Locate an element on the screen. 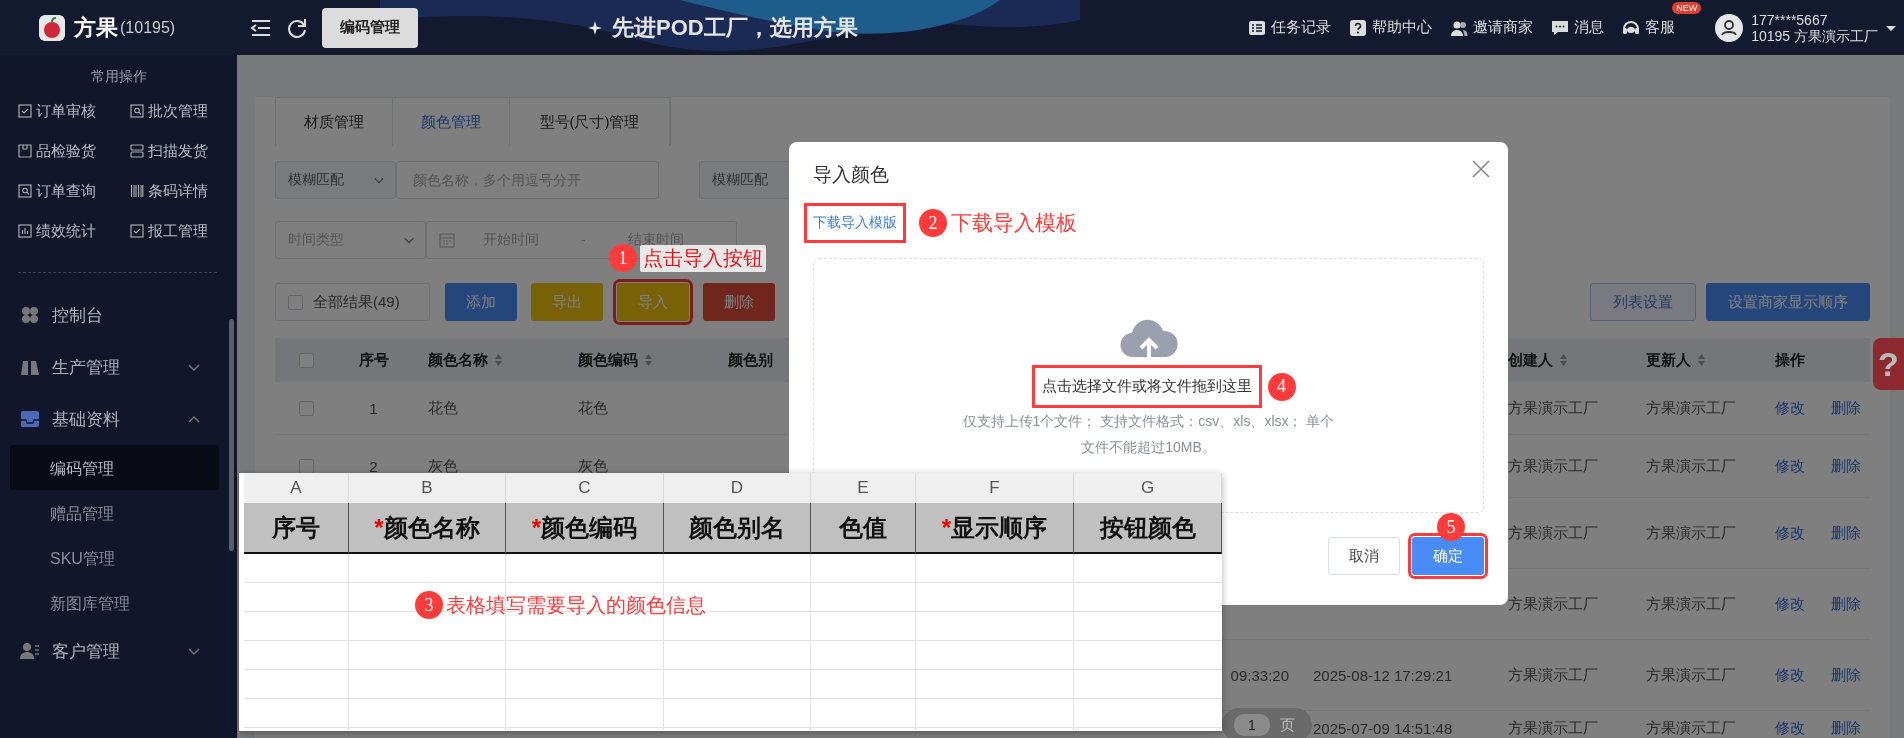  column-header: 创建人 is located at coordinates (1530, 360).